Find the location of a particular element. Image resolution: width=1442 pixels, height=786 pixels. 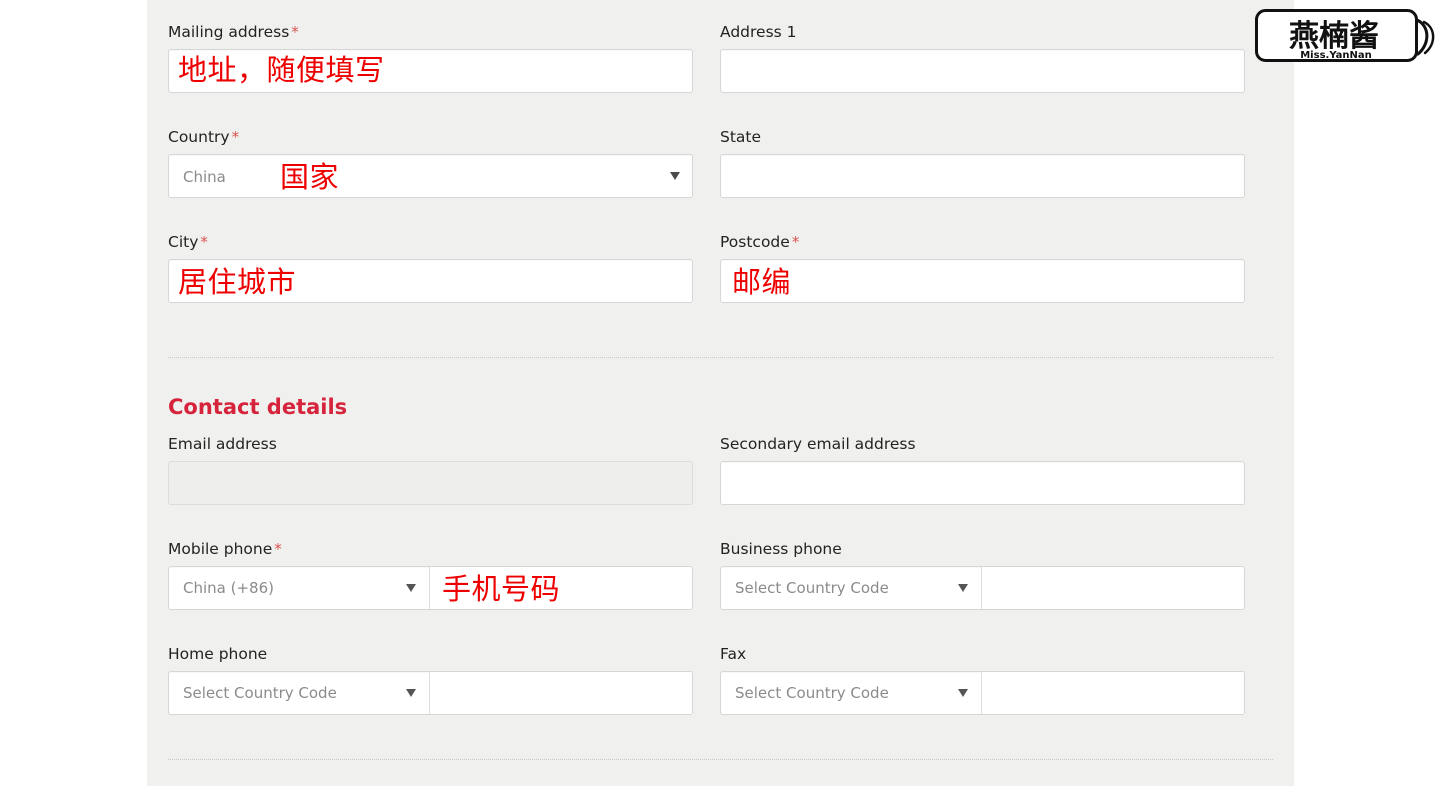

phone-group-mobile: China (+86) is located at coordinates (430, 588).